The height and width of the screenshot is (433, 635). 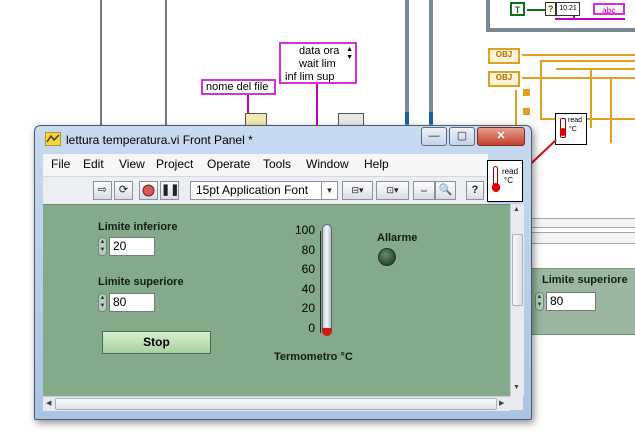 I want to click on tick-label: 0, so click(x=311, y=328).